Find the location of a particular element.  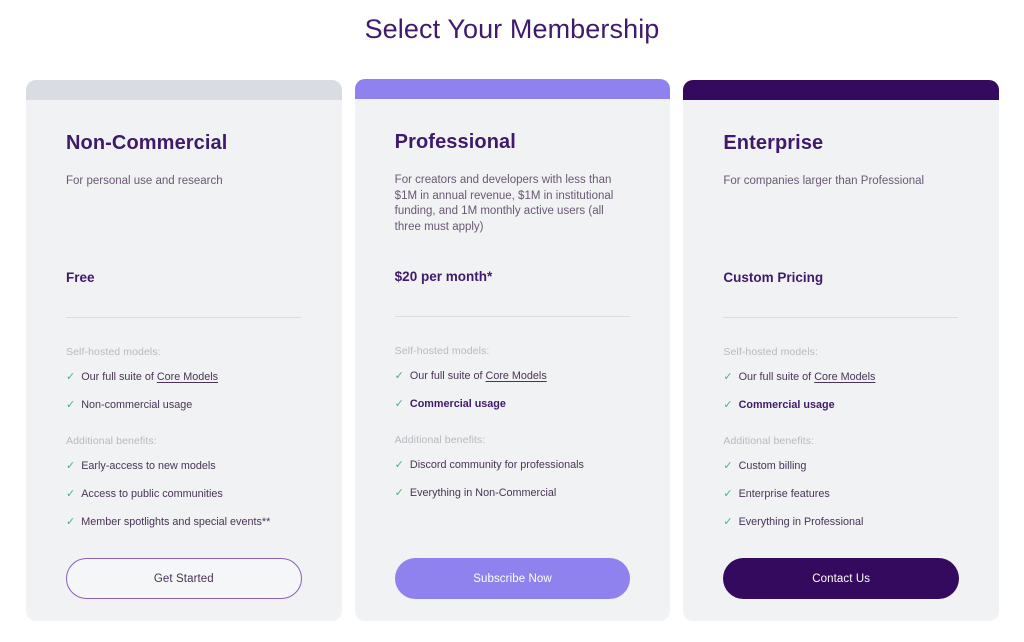

feature-item: ✓ Member spotlights and special events** is located at coordinates (190, 522).